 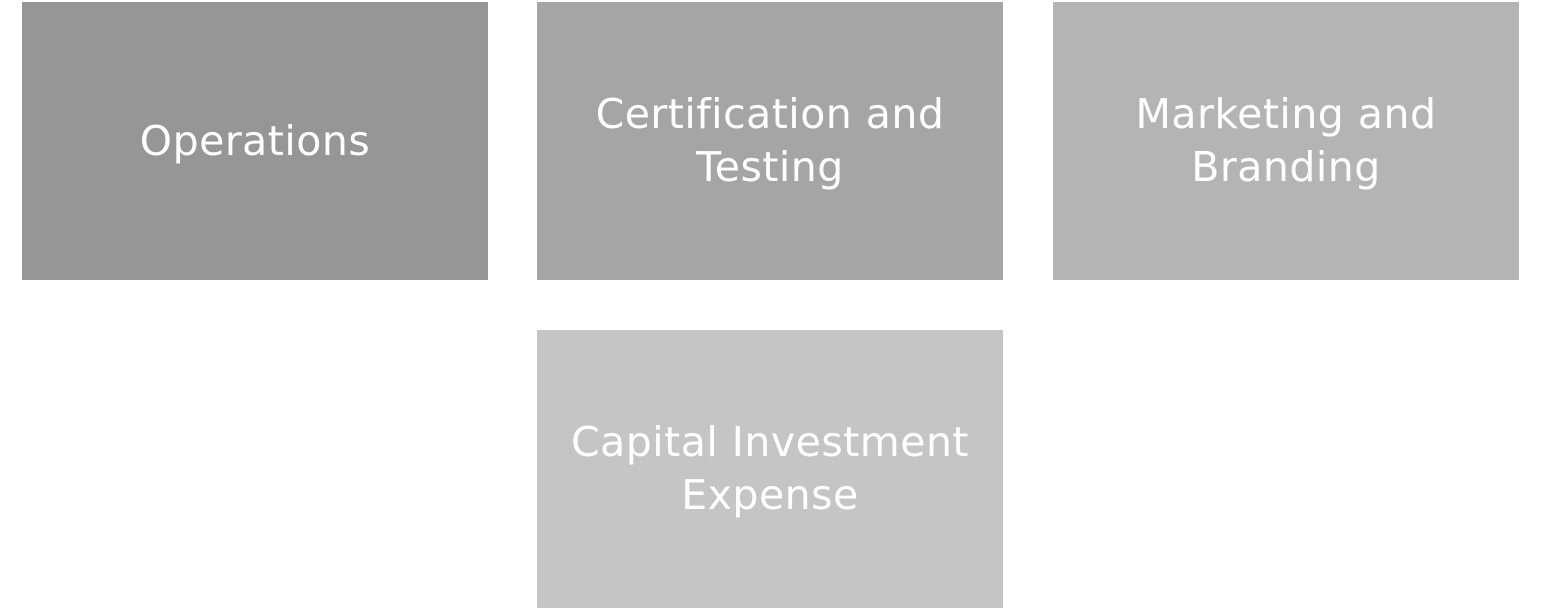 I want to click on certification-testing-box: Certification and Testing, so click(x=770, y=141).